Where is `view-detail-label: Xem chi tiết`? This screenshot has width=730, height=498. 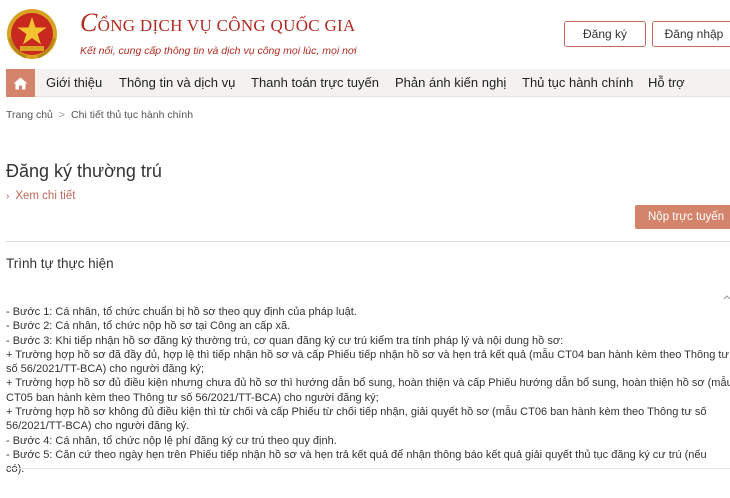
view-detail-label: Xem chi tiết is located at coordinates (45, 196).